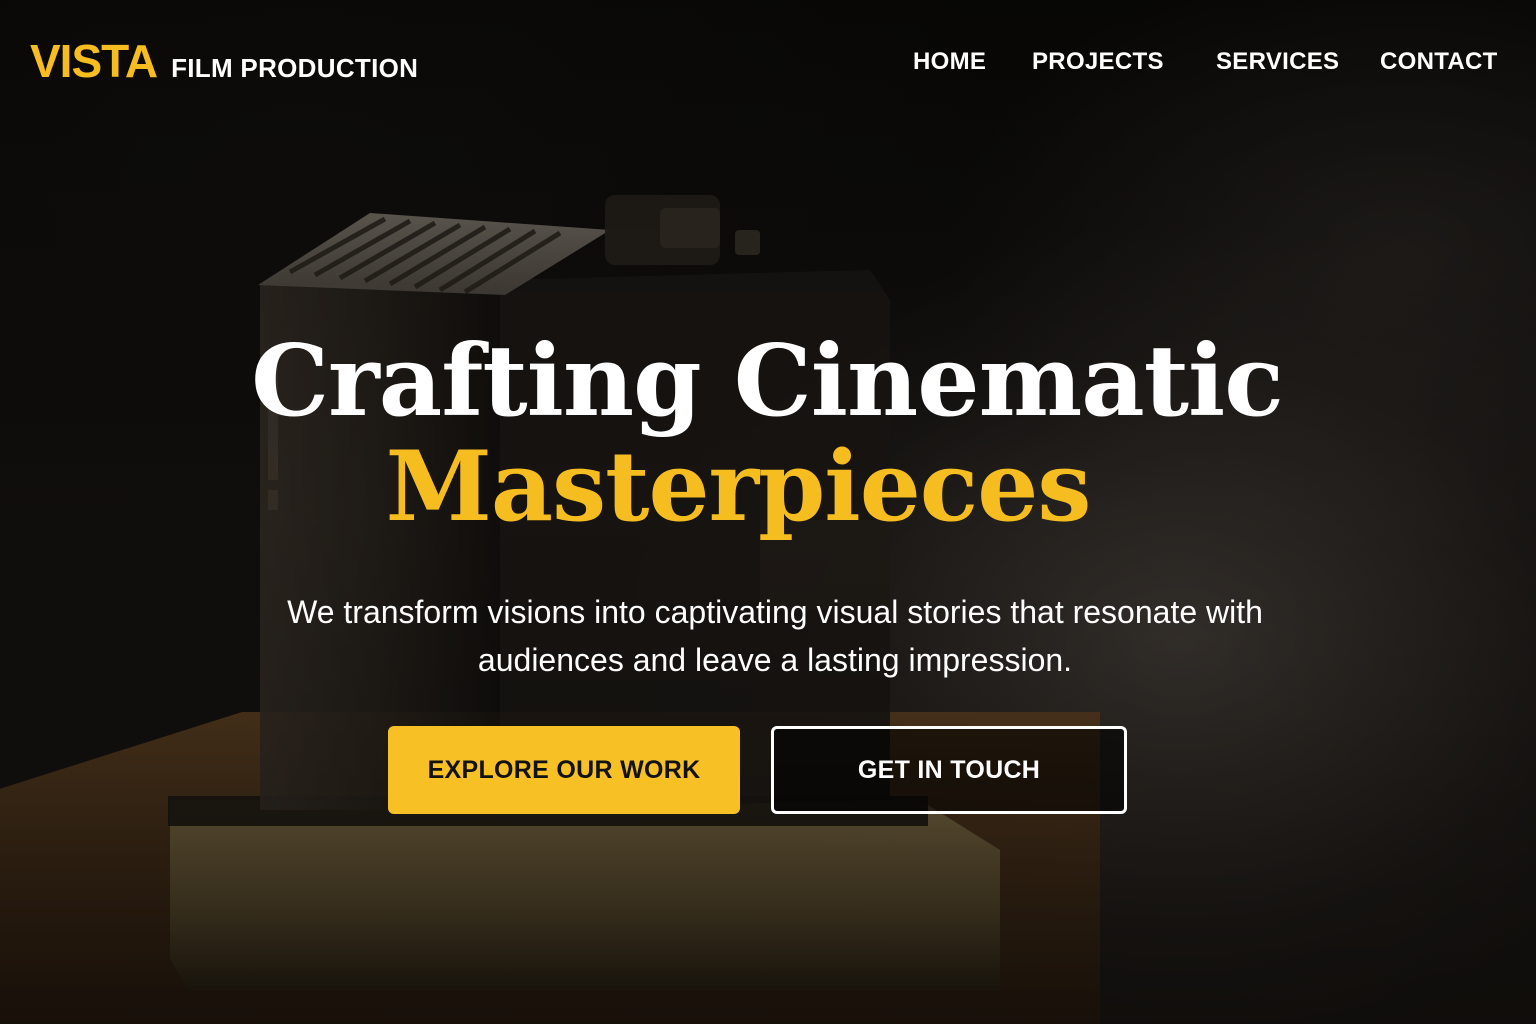 This screenshot has height=1024, width=1536. What do you see at coordinates (1098, 62) in the screenshot?
I see `nav-item-projects: PROJECTS` at bounding box center [1098, 62].